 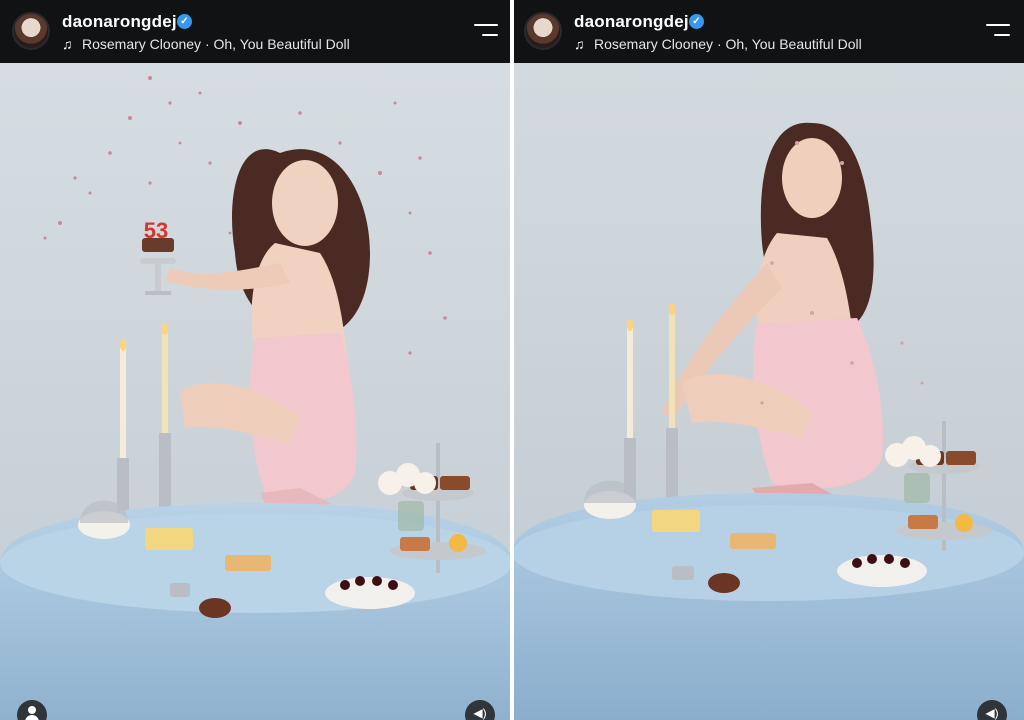 What do you see at coordinates (512, 360) in the screenshot?
I see `panel-divider` at bounding box center [512, 360].